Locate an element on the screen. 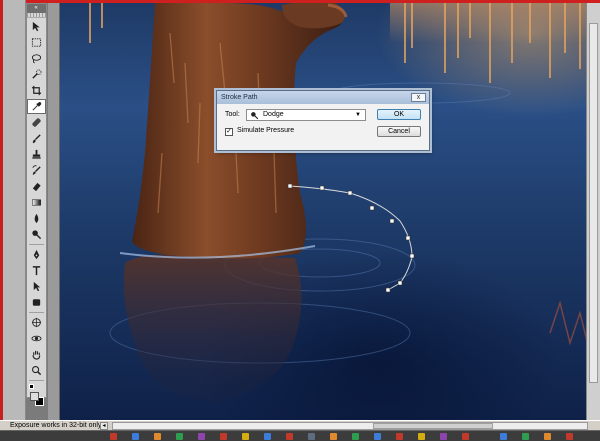  brush-icon is located at coordinates (36, 138).